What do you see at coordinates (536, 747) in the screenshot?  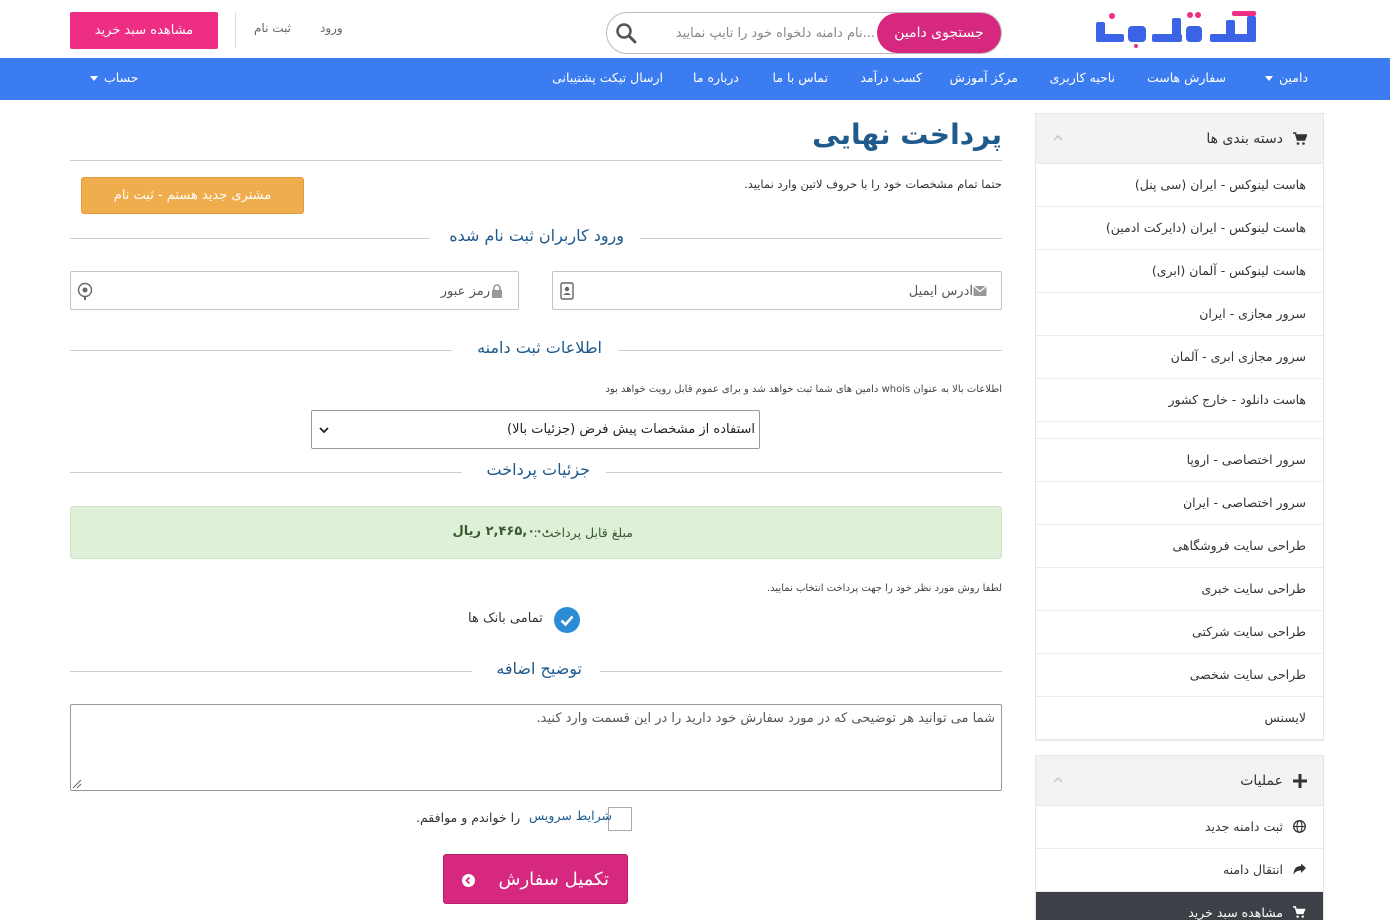 I see `order-notes-textarea` at bounding box center [536, 747].